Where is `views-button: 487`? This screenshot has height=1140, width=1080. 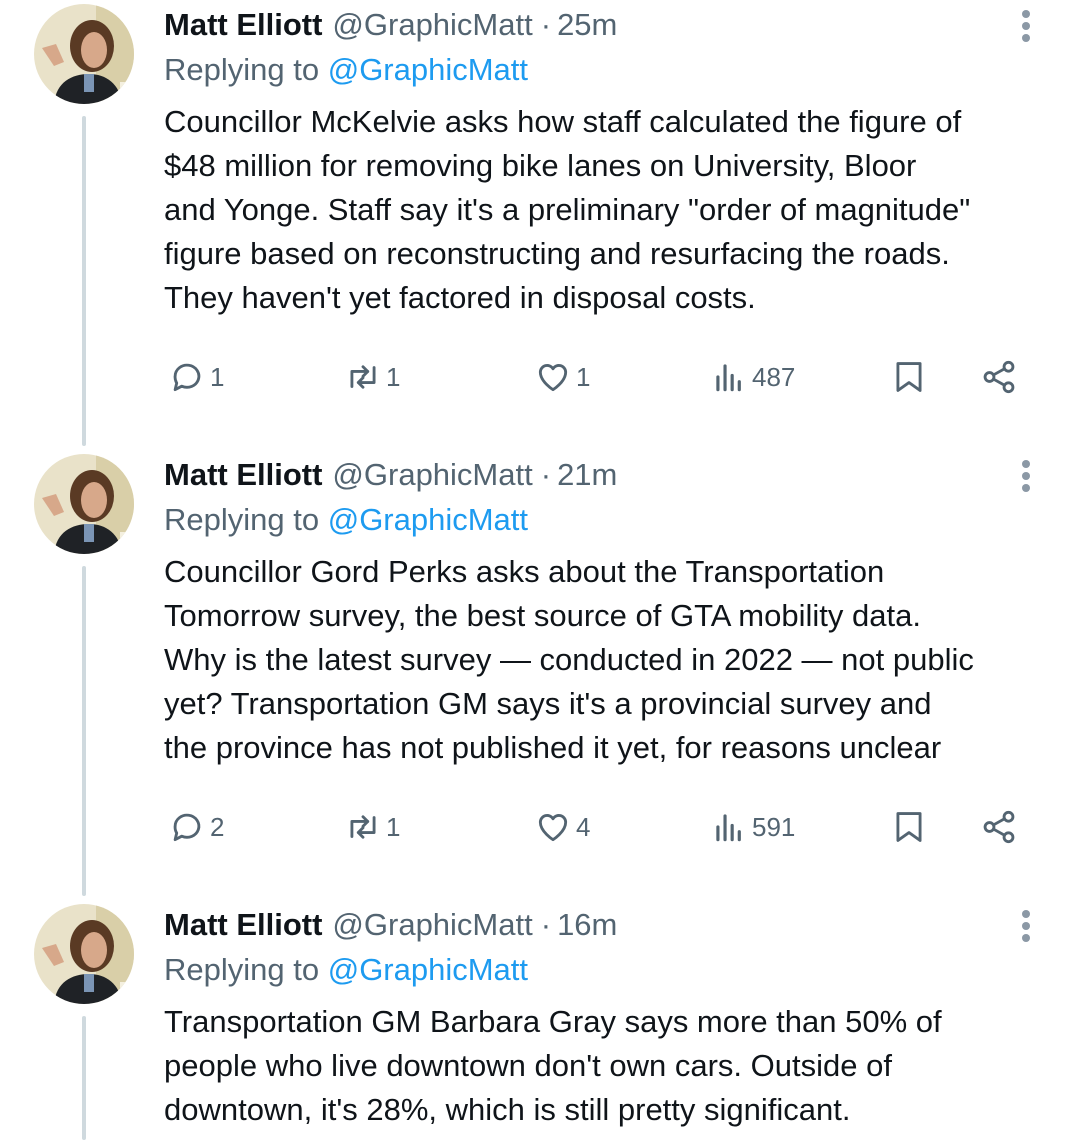 views-button: 487 is located at coordinates (752, 377).